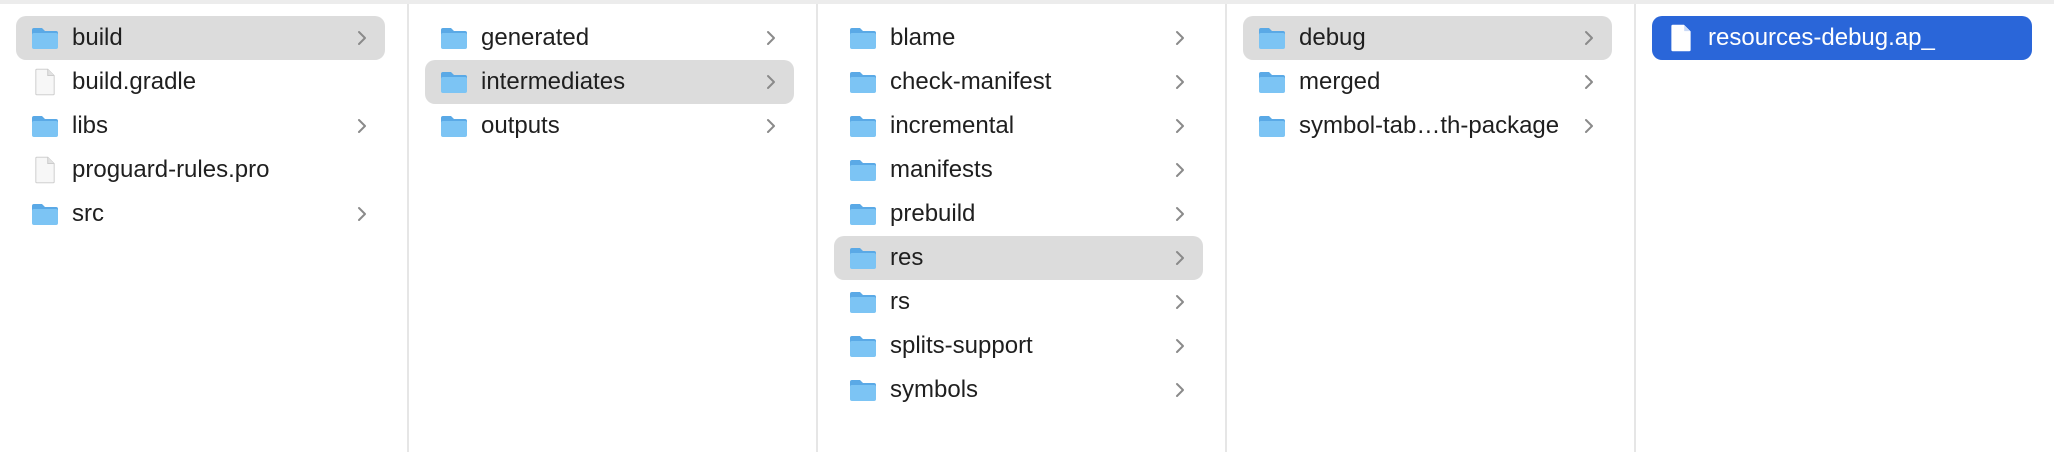  Describe the element at coordinates (1018, 170) in the screenshot. I see `folder-row-manifests: manifests` at that location.